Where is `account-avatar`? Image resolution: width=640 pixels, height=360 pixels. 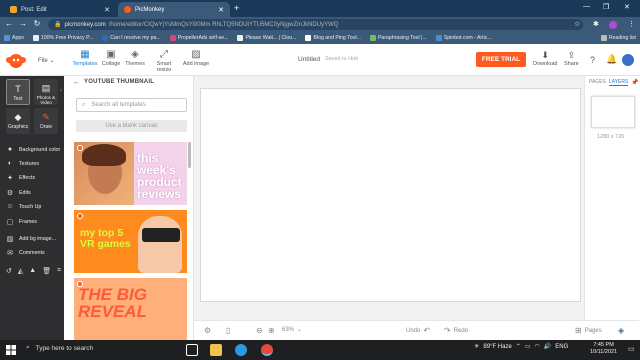
account-avatar is located at coordinates (628, 60).